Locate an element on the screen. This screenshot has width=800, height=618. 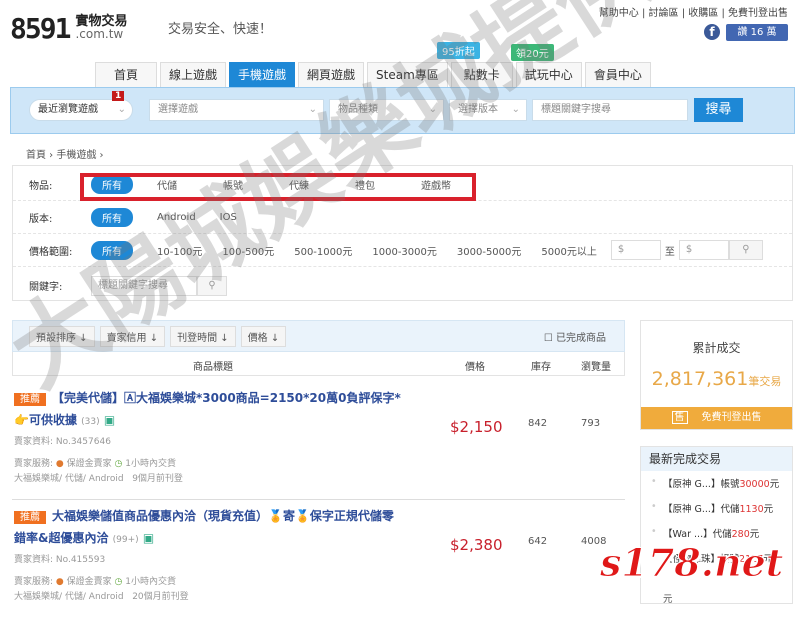
breadcrumb-home: 首頁 is located at coordinates (36, 155).